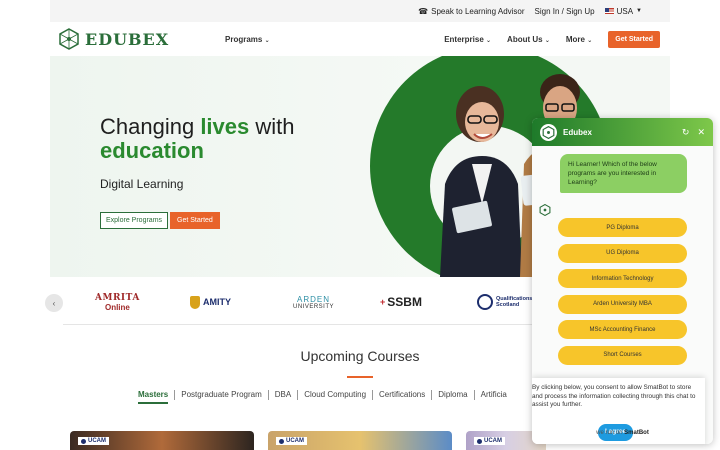 This screenshot has width=720, height=450. I want to click on nav-more: More ⌄, so click(579, 39).